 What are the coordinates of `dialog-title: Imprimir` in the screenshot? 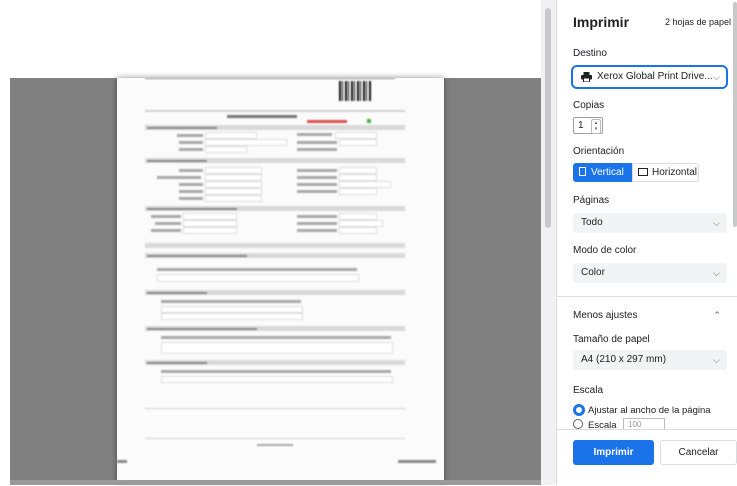 It's located at (601, 22).